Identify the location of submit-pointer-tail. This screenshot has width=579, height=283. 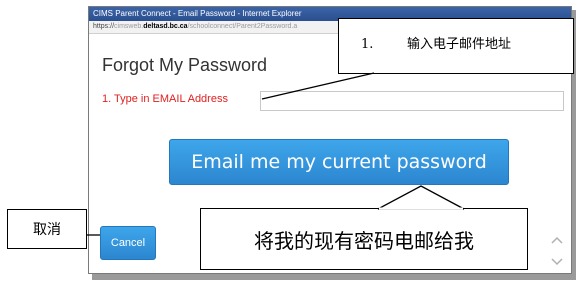
(421, 197).